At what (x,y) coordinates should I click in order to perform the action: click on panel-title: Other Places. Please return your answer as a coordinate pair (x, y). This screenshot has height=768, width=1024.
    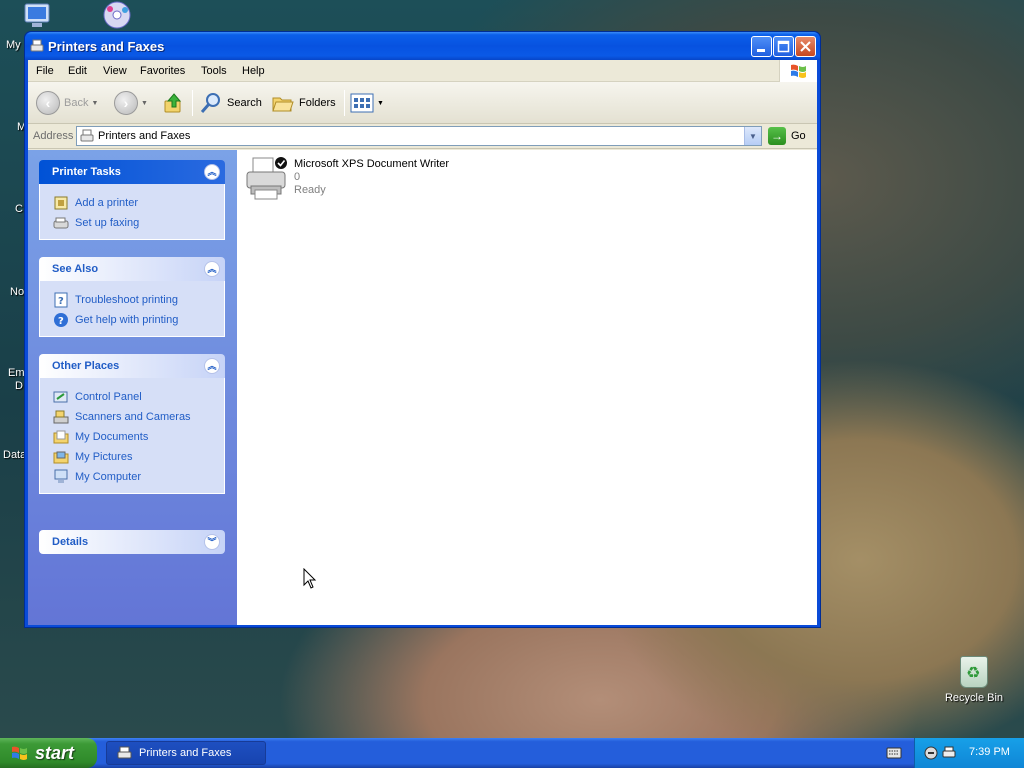
    Looking at the image, I should click on (86, 366).